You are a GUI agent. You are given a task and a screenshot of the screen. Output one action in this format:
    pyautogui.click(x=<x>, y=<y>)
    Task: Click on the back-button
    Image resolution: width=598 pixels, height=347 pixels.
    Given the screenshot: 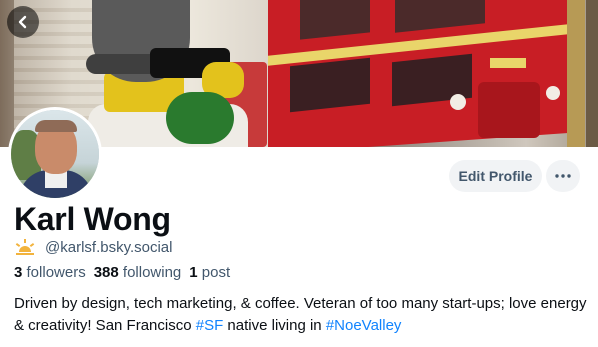 What is the action you would take?
    pyautogui.click(x=23, y=22)
    